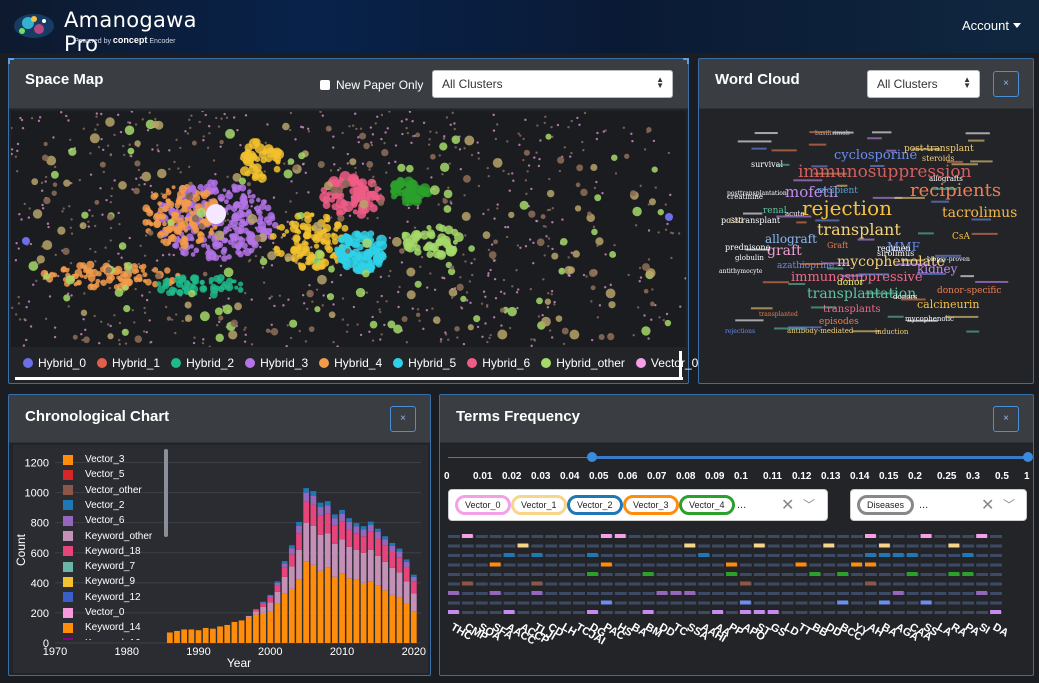 The image size is (1039, 683). Describe the element at coordinates (666, 363) in the screenshot. I see `legend-item-vector_0: Vector_0` at that location.